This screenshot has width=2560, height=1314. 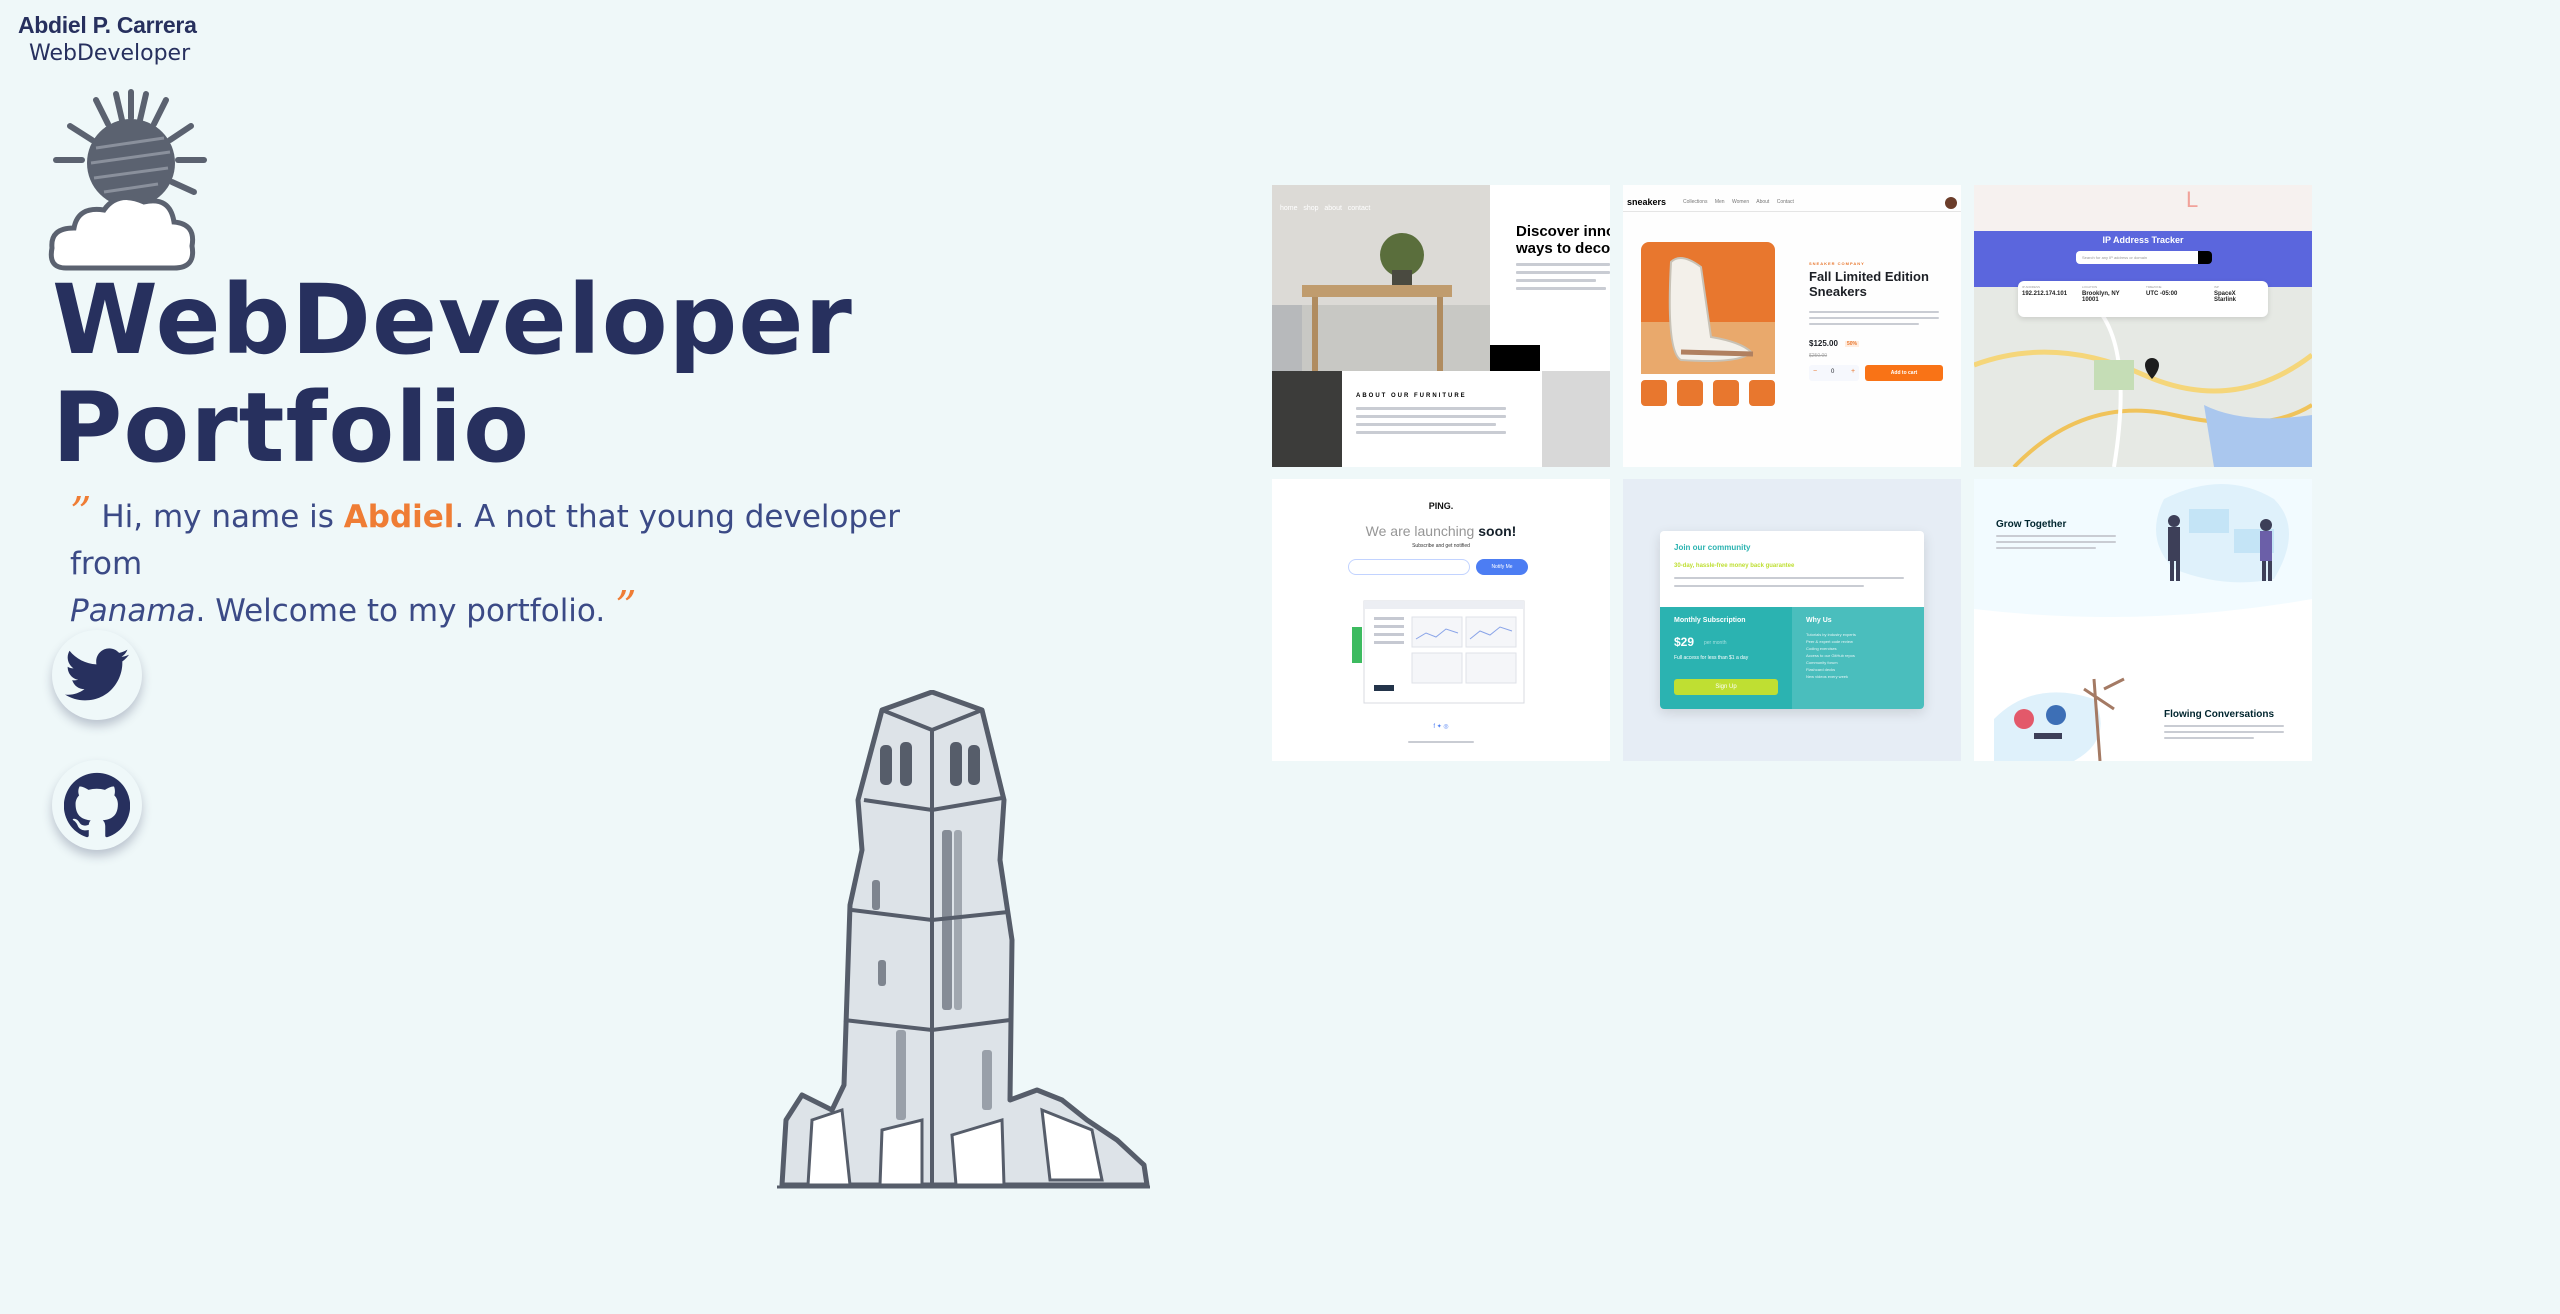 What do you see at coordinates (222, 517) in the screenshot?
I see `intro-text-a: Hi, my name is` at bounding box center [222, 517].